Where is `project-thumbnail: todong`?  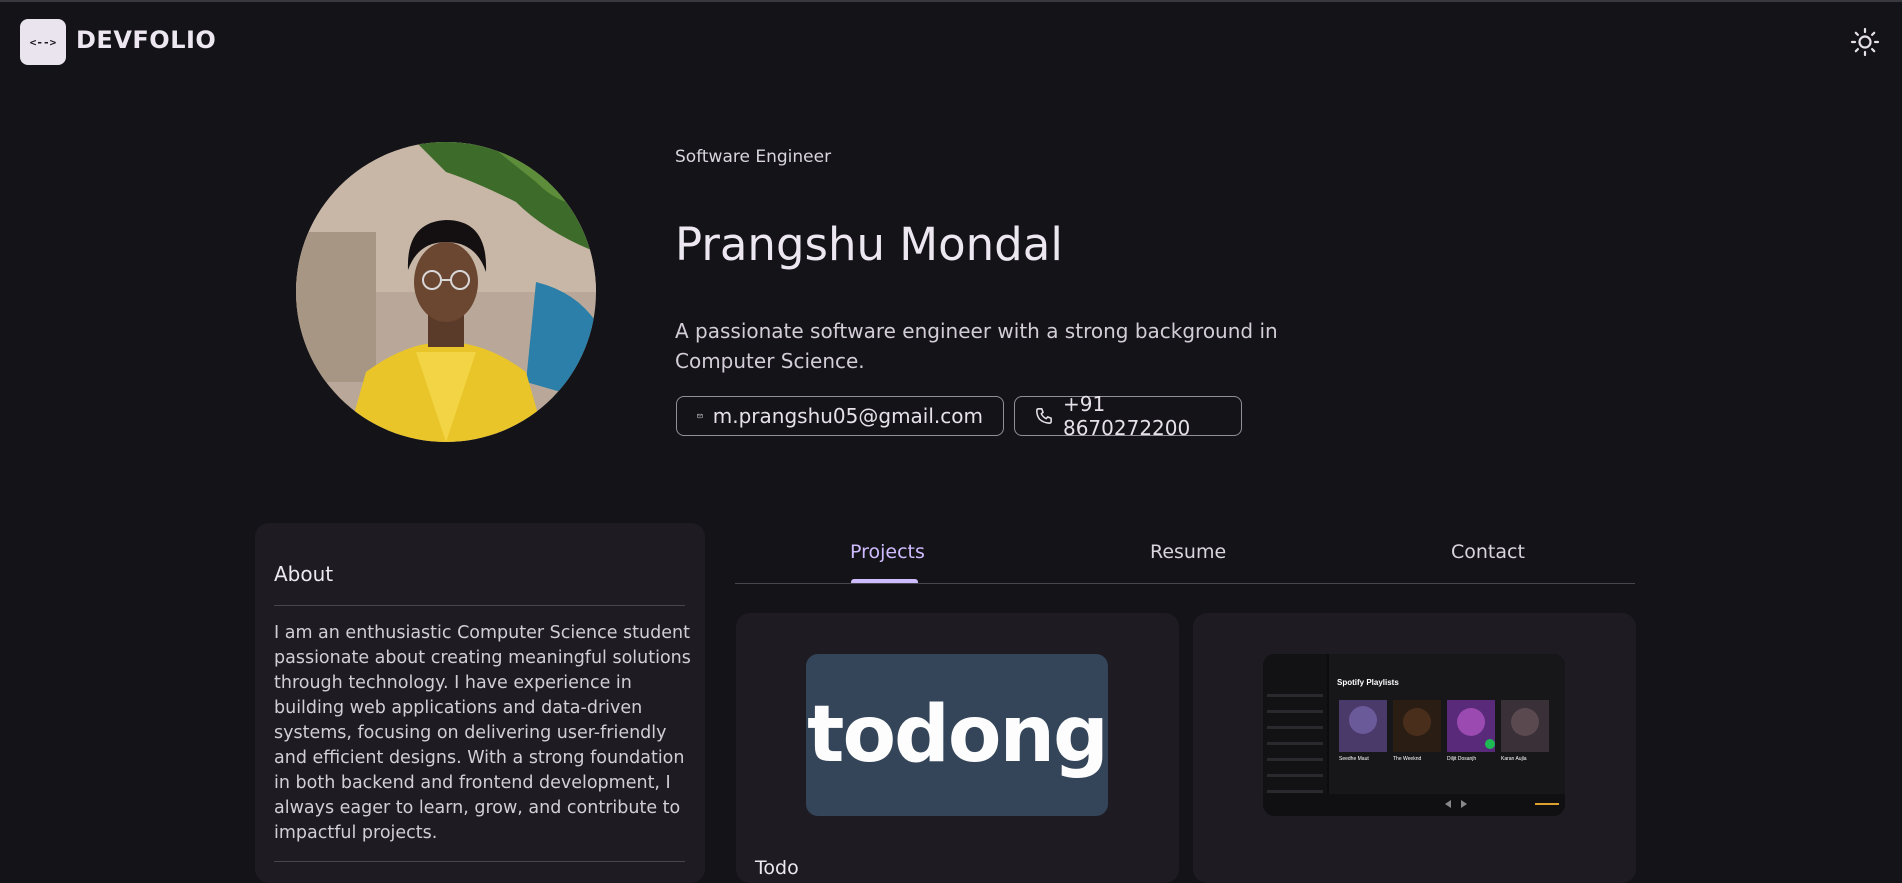 project-thumbnail: todong is located at coordinates (957, 735).